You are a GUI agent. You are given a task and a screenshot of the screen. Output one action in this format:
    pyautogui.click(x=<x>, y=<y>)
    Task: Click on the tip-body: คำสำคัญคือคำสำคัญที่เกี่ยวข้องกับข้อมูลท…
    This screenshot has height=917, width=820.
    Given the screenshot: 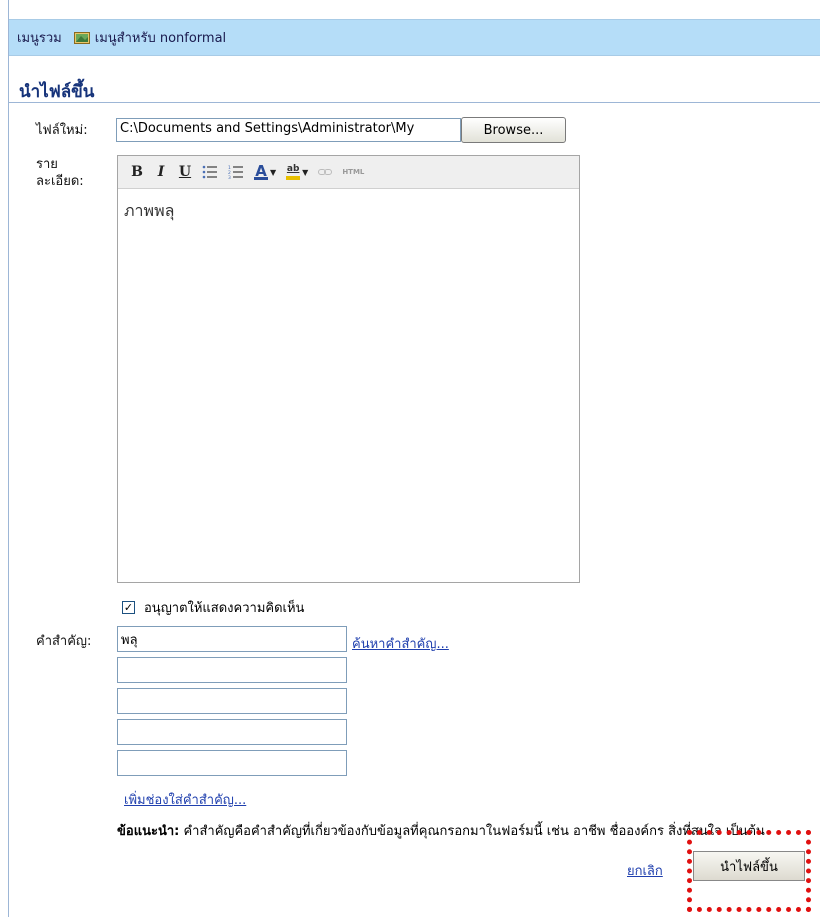 What is the action you would take?
    pyautogui.click(x=474, y=831)
    